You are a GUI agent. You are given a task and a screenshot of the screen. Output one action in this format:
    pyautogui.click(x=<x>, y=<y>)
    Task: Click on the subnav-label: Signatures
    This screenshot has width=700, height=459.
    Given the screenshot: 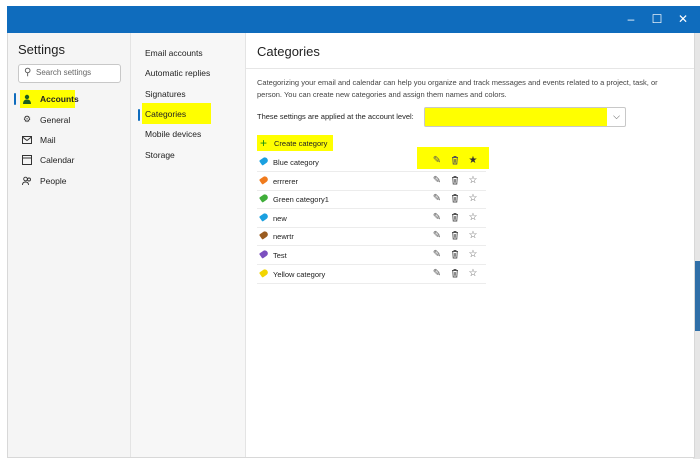 What is the action you would take?
    pyautogui.click(x=165, y=94)
    